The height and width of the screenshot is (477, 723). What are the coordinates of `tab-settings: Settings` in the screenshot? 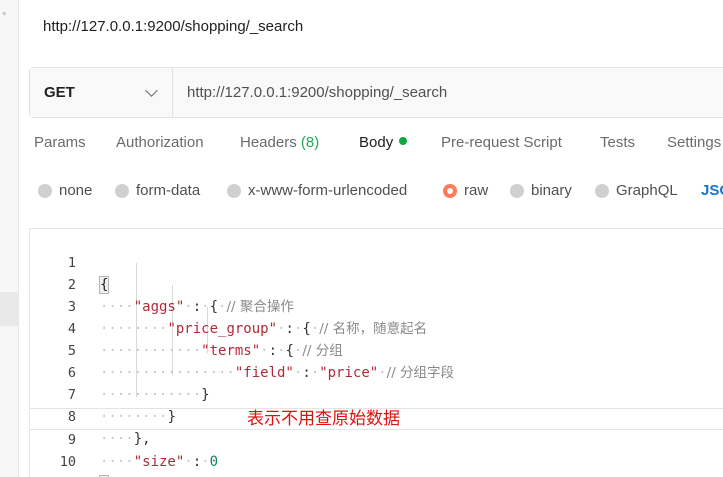 It's located at (694, 142).